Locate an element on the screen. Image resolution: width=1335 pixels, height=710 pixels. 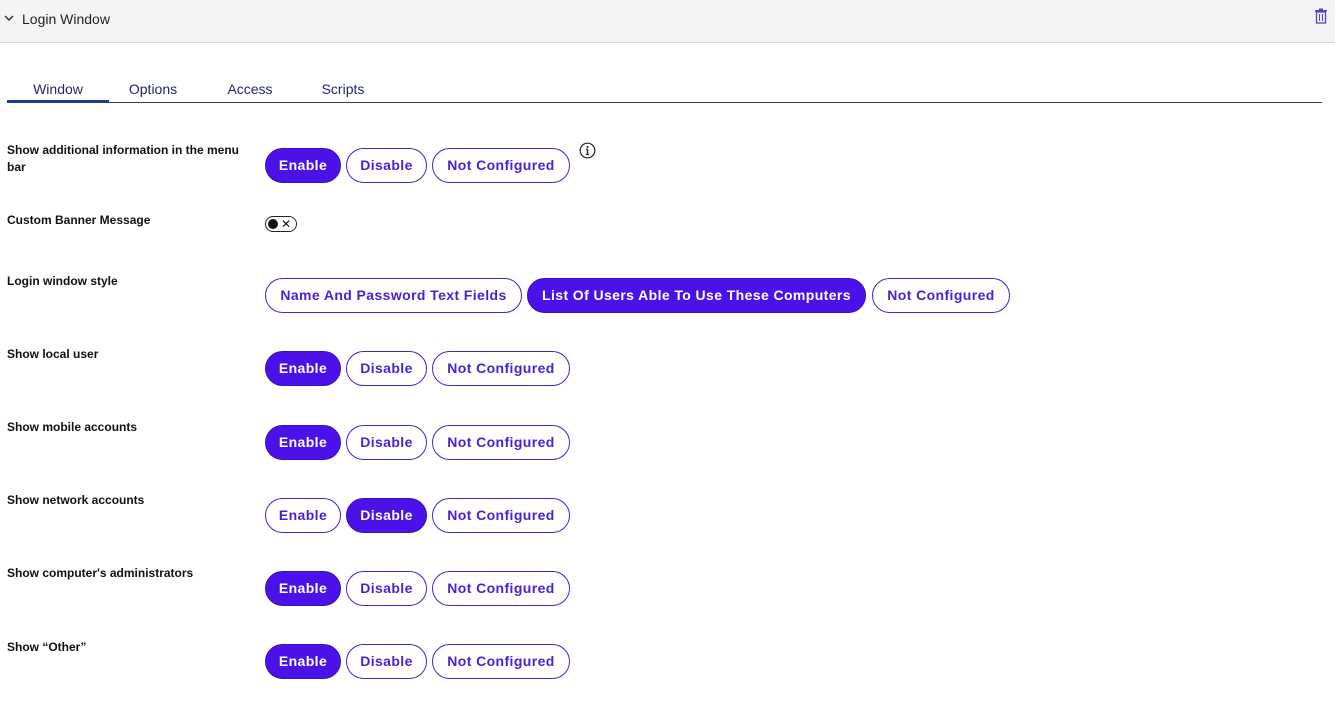
custom-banner-toggle: ✕ is located at coordinates (281, 224).